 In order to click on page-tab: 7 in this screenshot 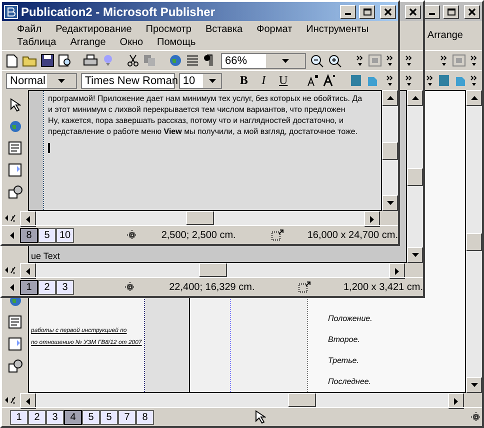, I will do `click(127, 417)`.